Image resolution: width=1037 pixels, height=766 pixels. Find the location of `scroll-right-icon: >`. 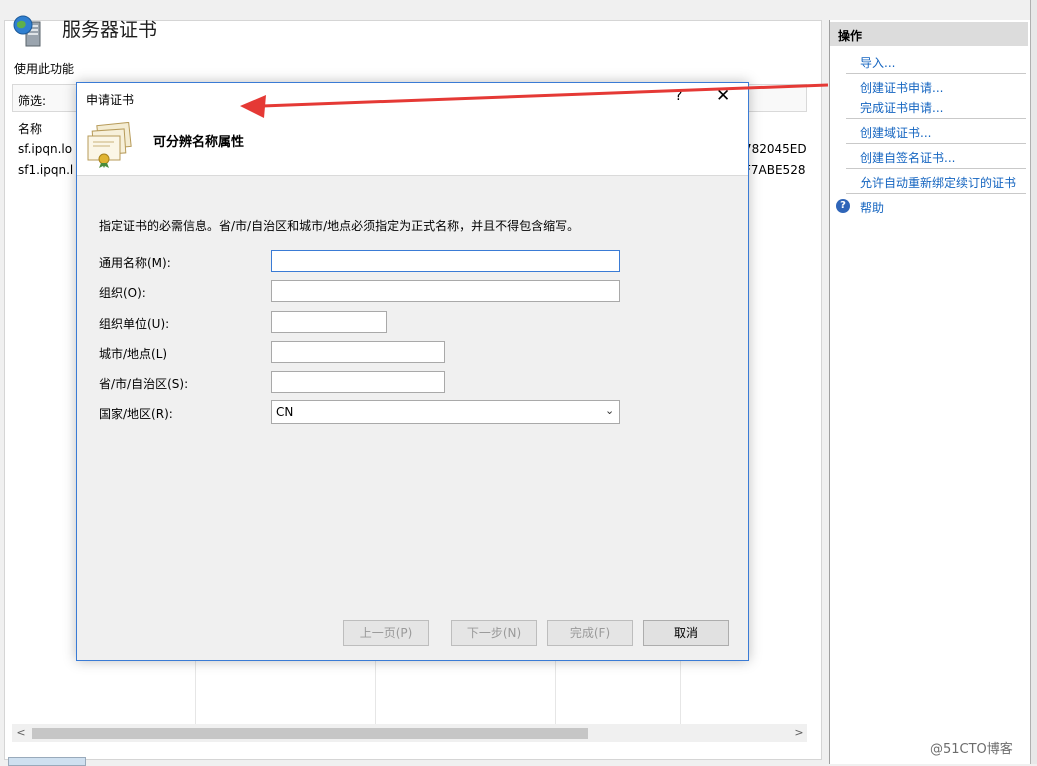

scroll-right-icon: > is located at coordinates (799, 733).